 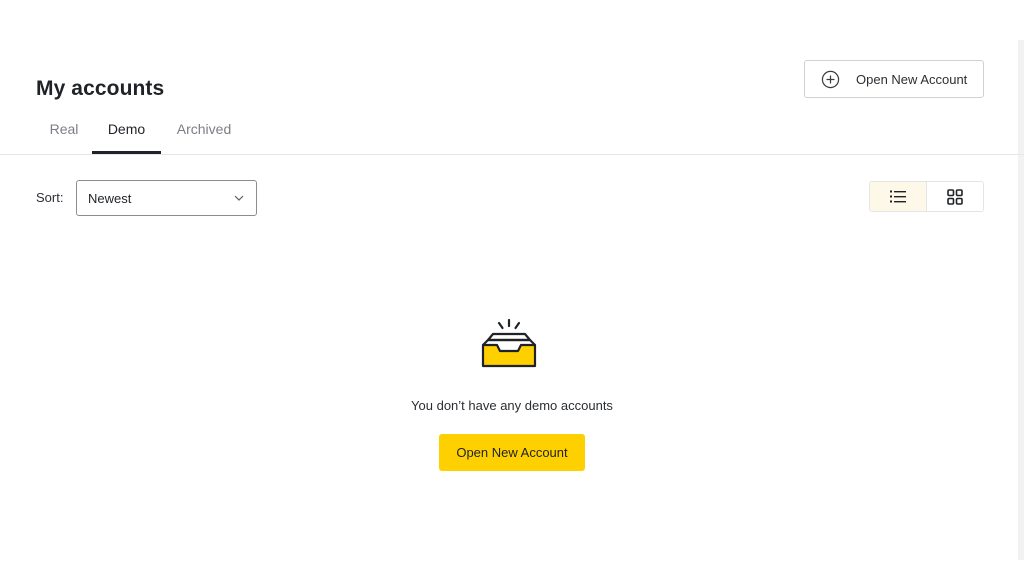 I want to click on list-view-button, so click(x=898, y=196).